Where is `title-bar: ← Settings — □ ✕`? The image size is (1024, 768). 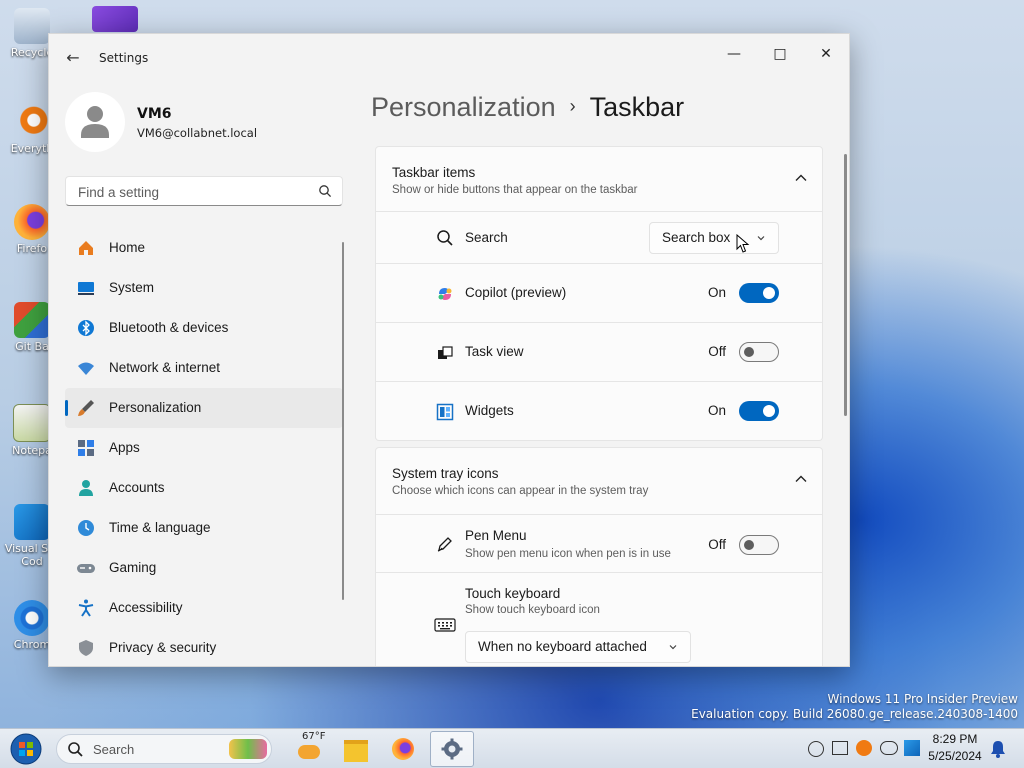 title-bar: ← Settings — □ ✕ is located at coordinates (449, 58).